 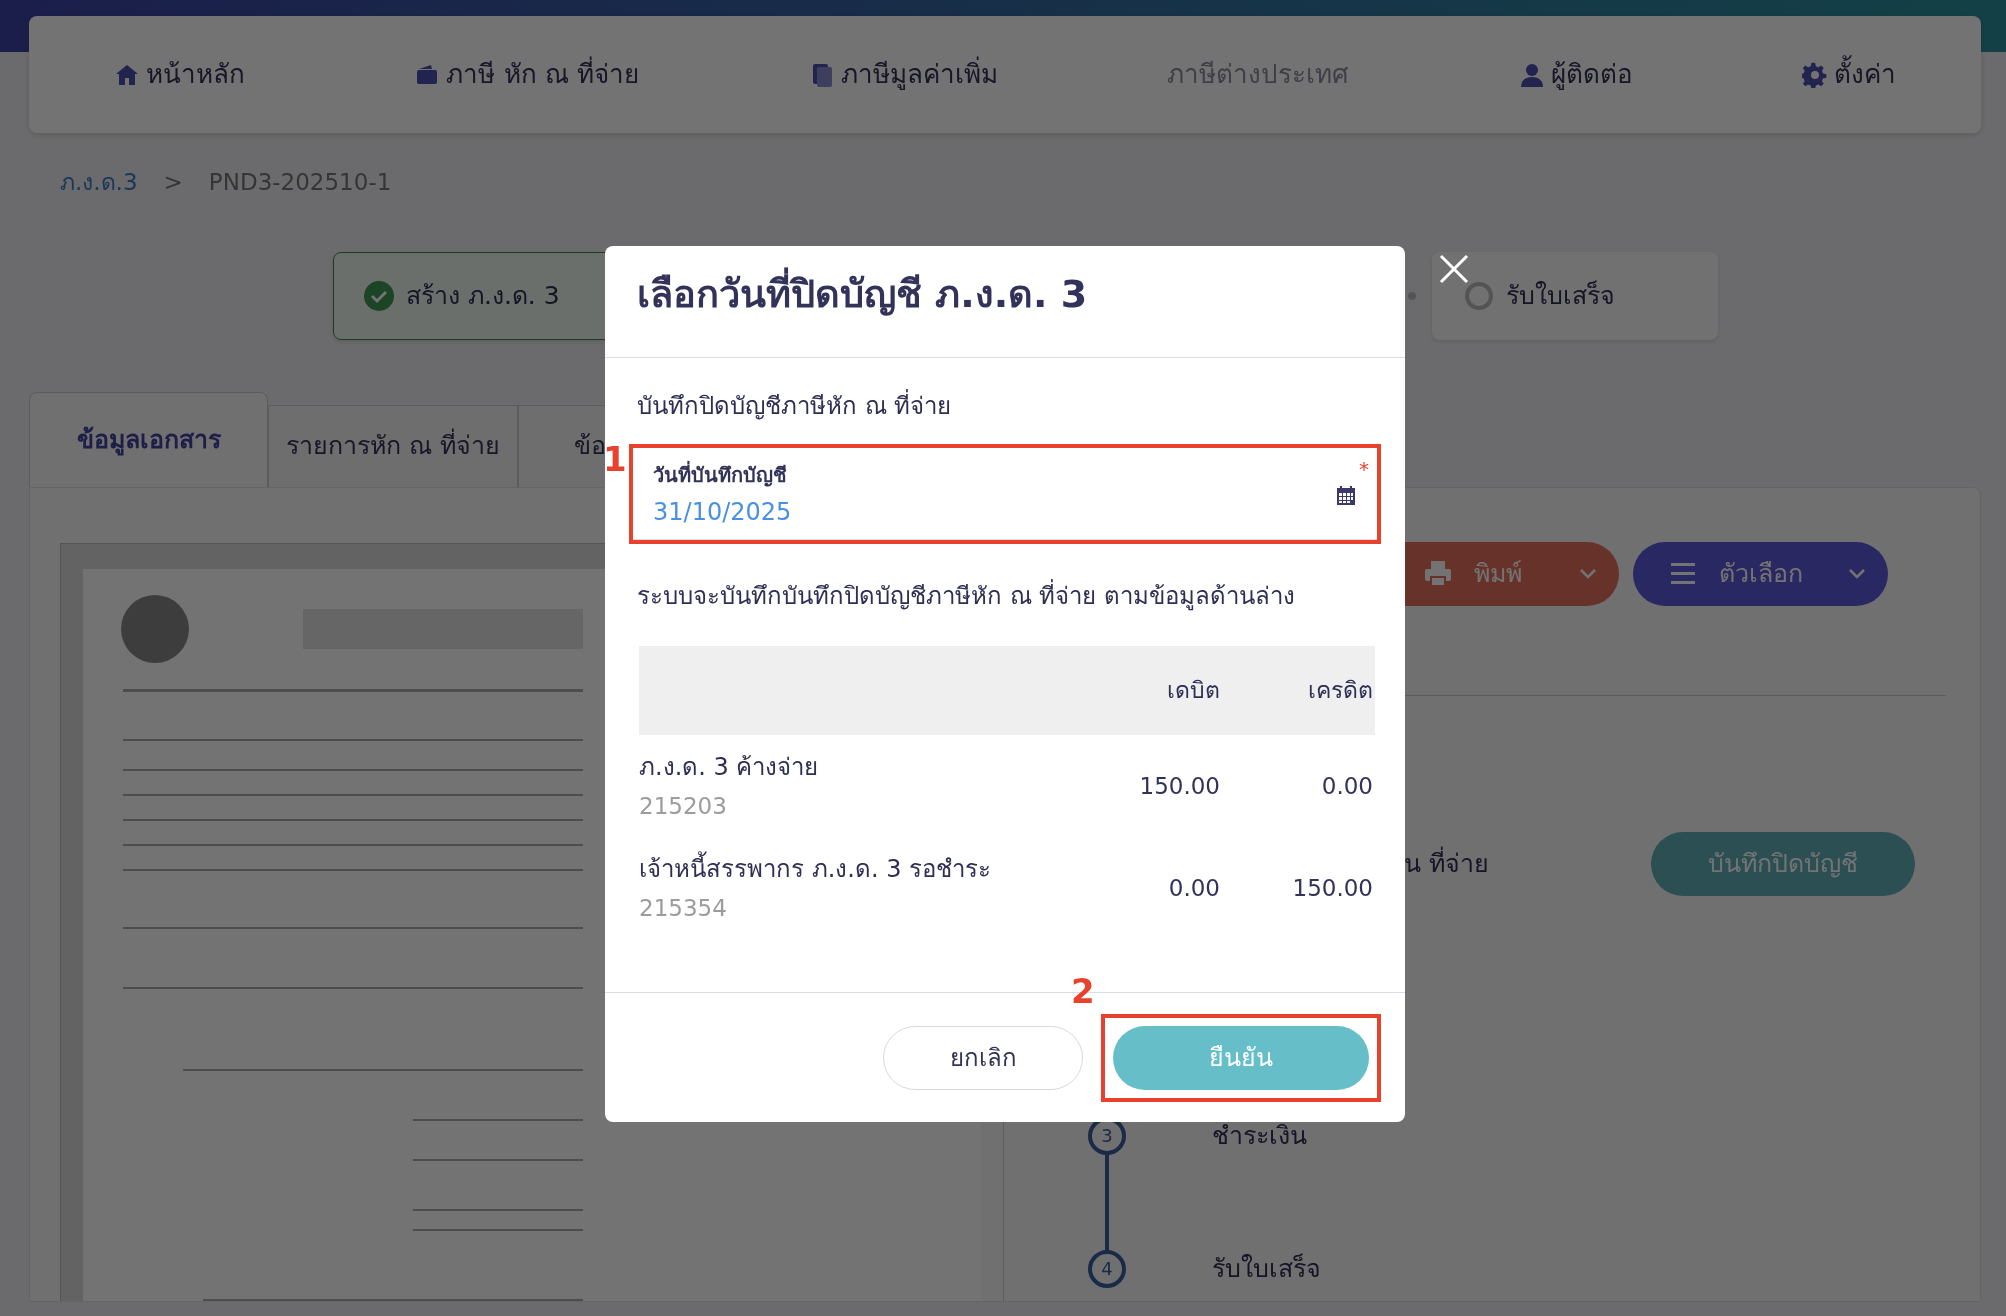 What do you see at coordinates (1849, 74) in the screenshot?
I see `nav-link: ตั้งค่า` at bounding box center [1849, 74].